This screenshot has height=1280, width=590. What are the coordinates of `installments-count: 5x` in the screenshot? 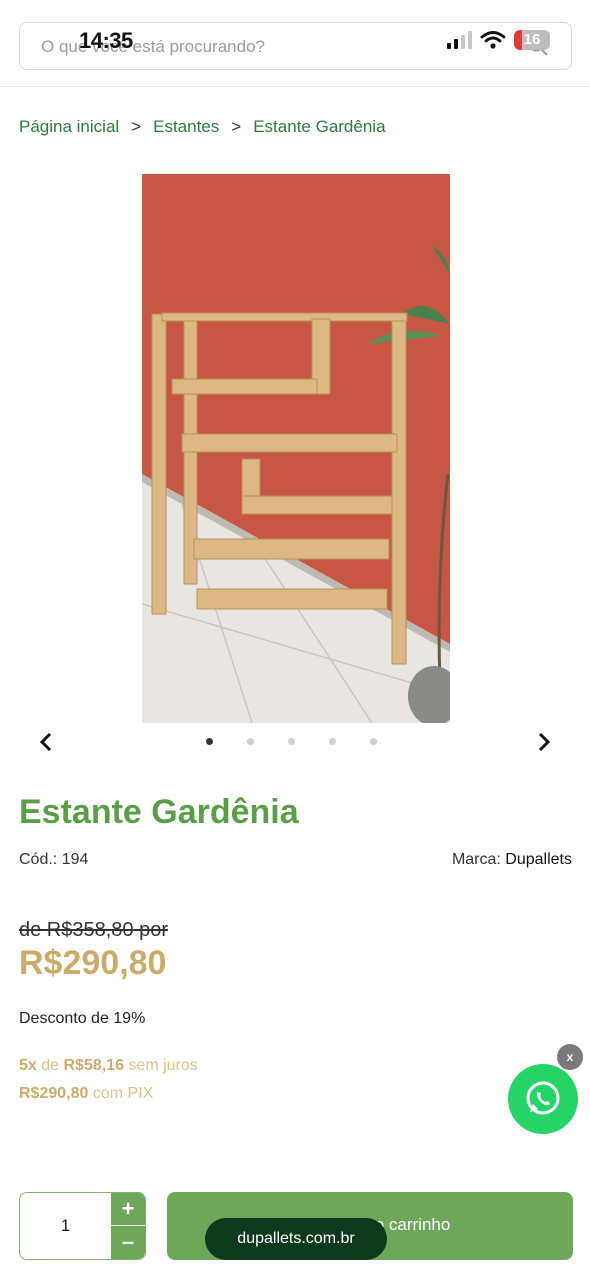 It's located at (28, 1065).